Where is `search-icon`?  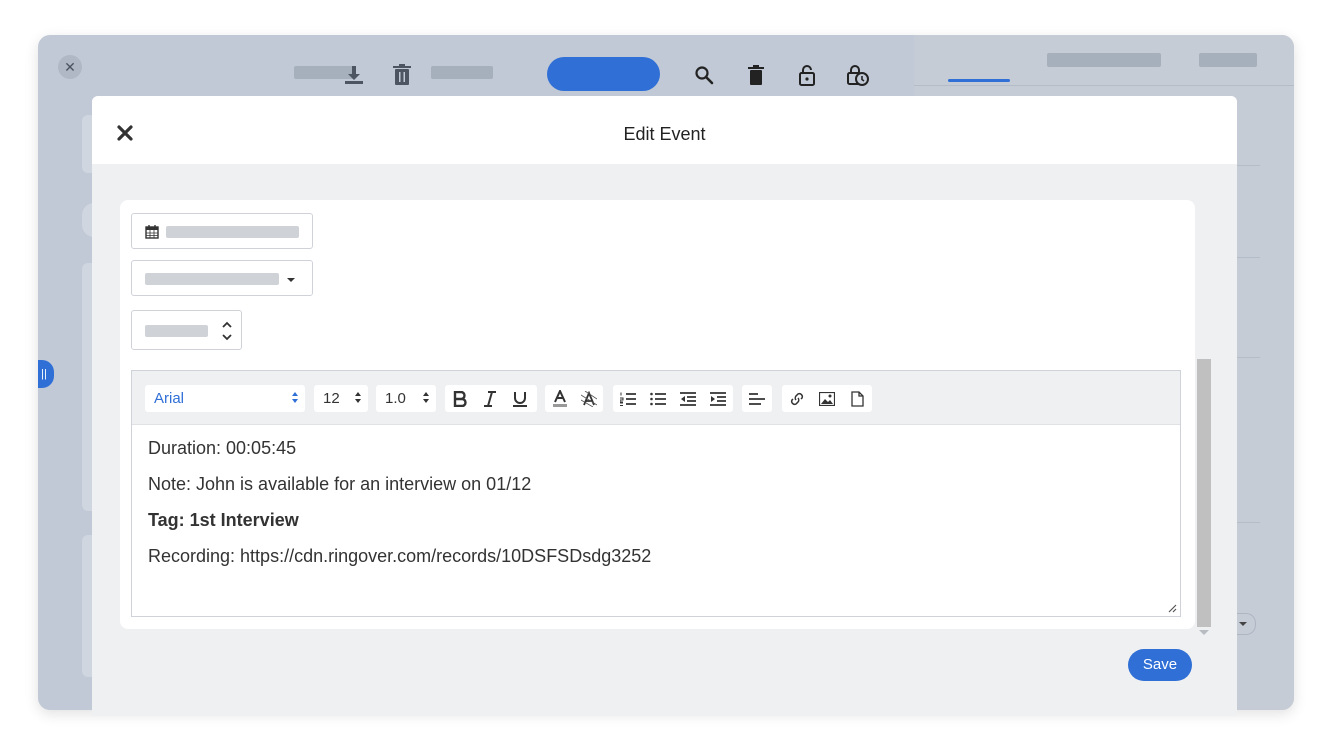
search-icon is located at coordinates (704, 75).